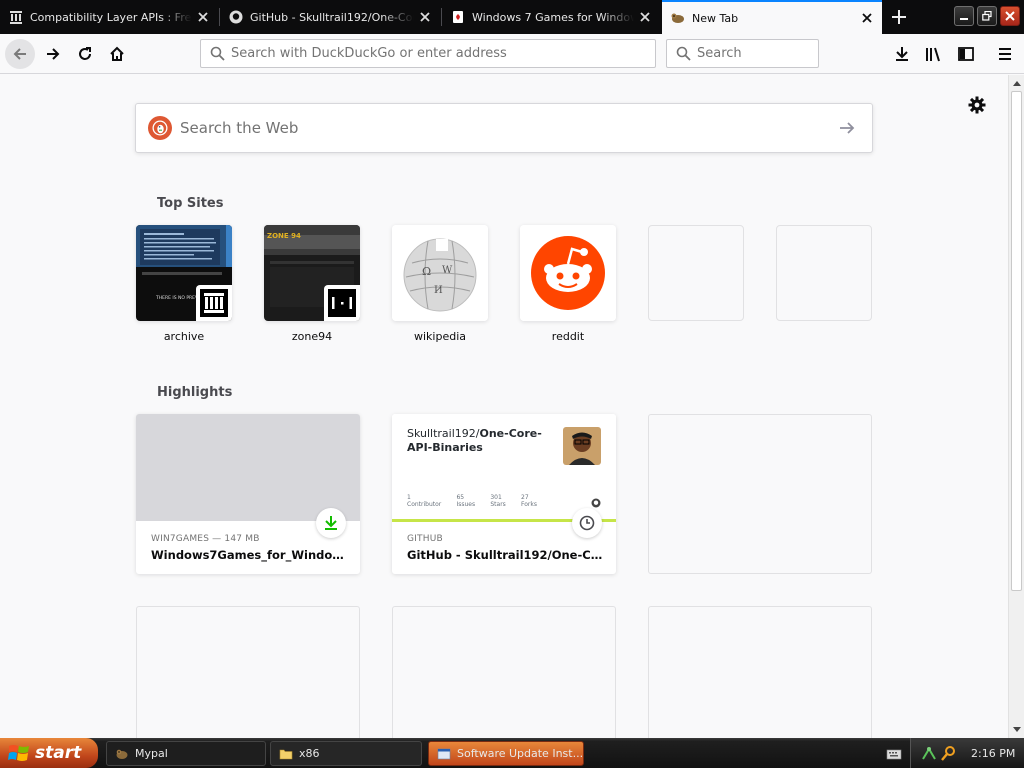  I want to click on stat-contributors: 1 Contributor, so click(424, 501).